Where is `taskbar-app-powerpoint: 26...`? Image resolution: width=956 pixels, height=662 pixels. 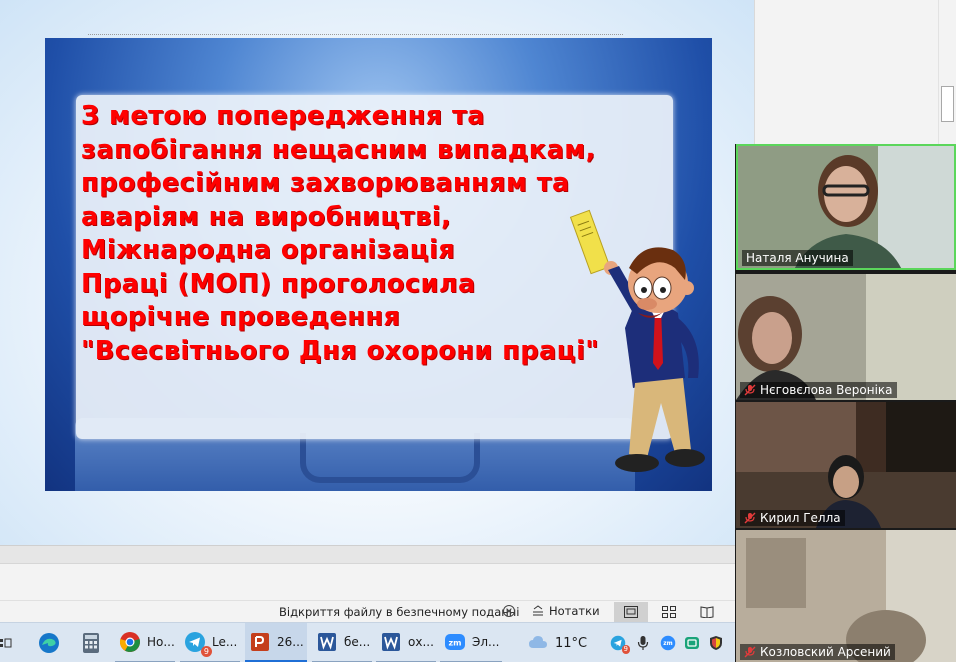
taskbar-app-powerpoint: 26... is located at coordinates (276, 642).